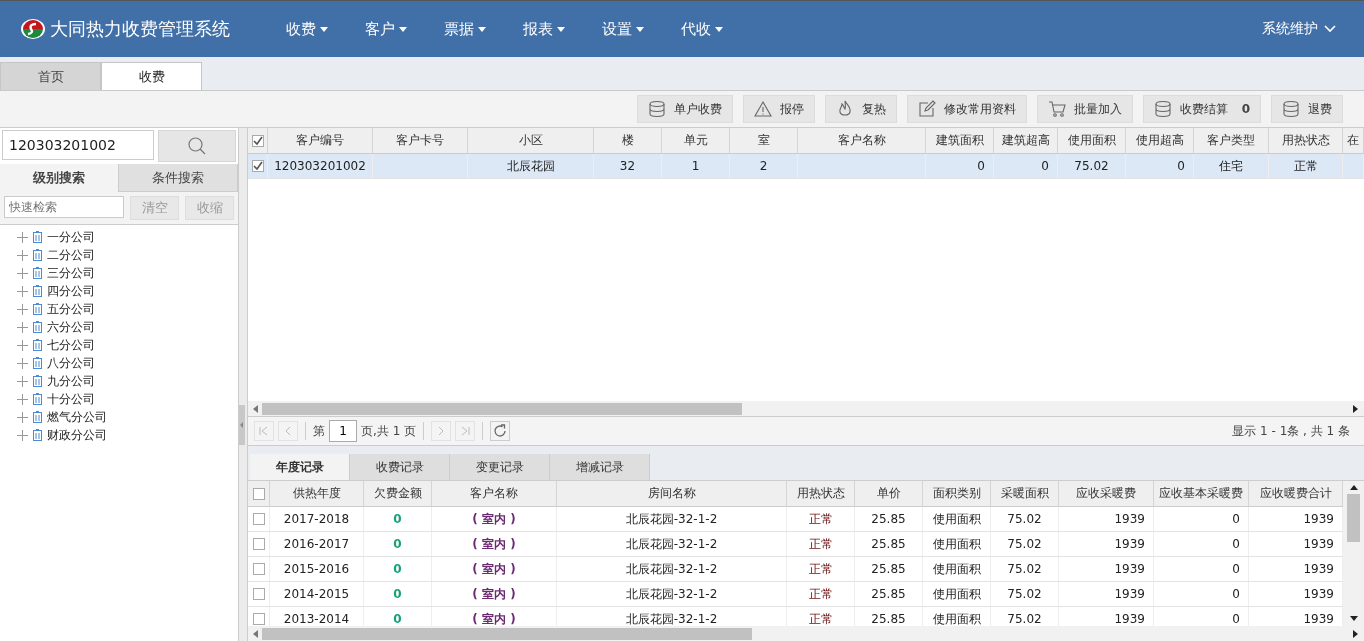 The width and height of the screenshot is (1364, 641). What do you see at coordinates (1353, 553) in the screenshot?
I see `vertical-scrollbar` at bounding box center [1353, 553].